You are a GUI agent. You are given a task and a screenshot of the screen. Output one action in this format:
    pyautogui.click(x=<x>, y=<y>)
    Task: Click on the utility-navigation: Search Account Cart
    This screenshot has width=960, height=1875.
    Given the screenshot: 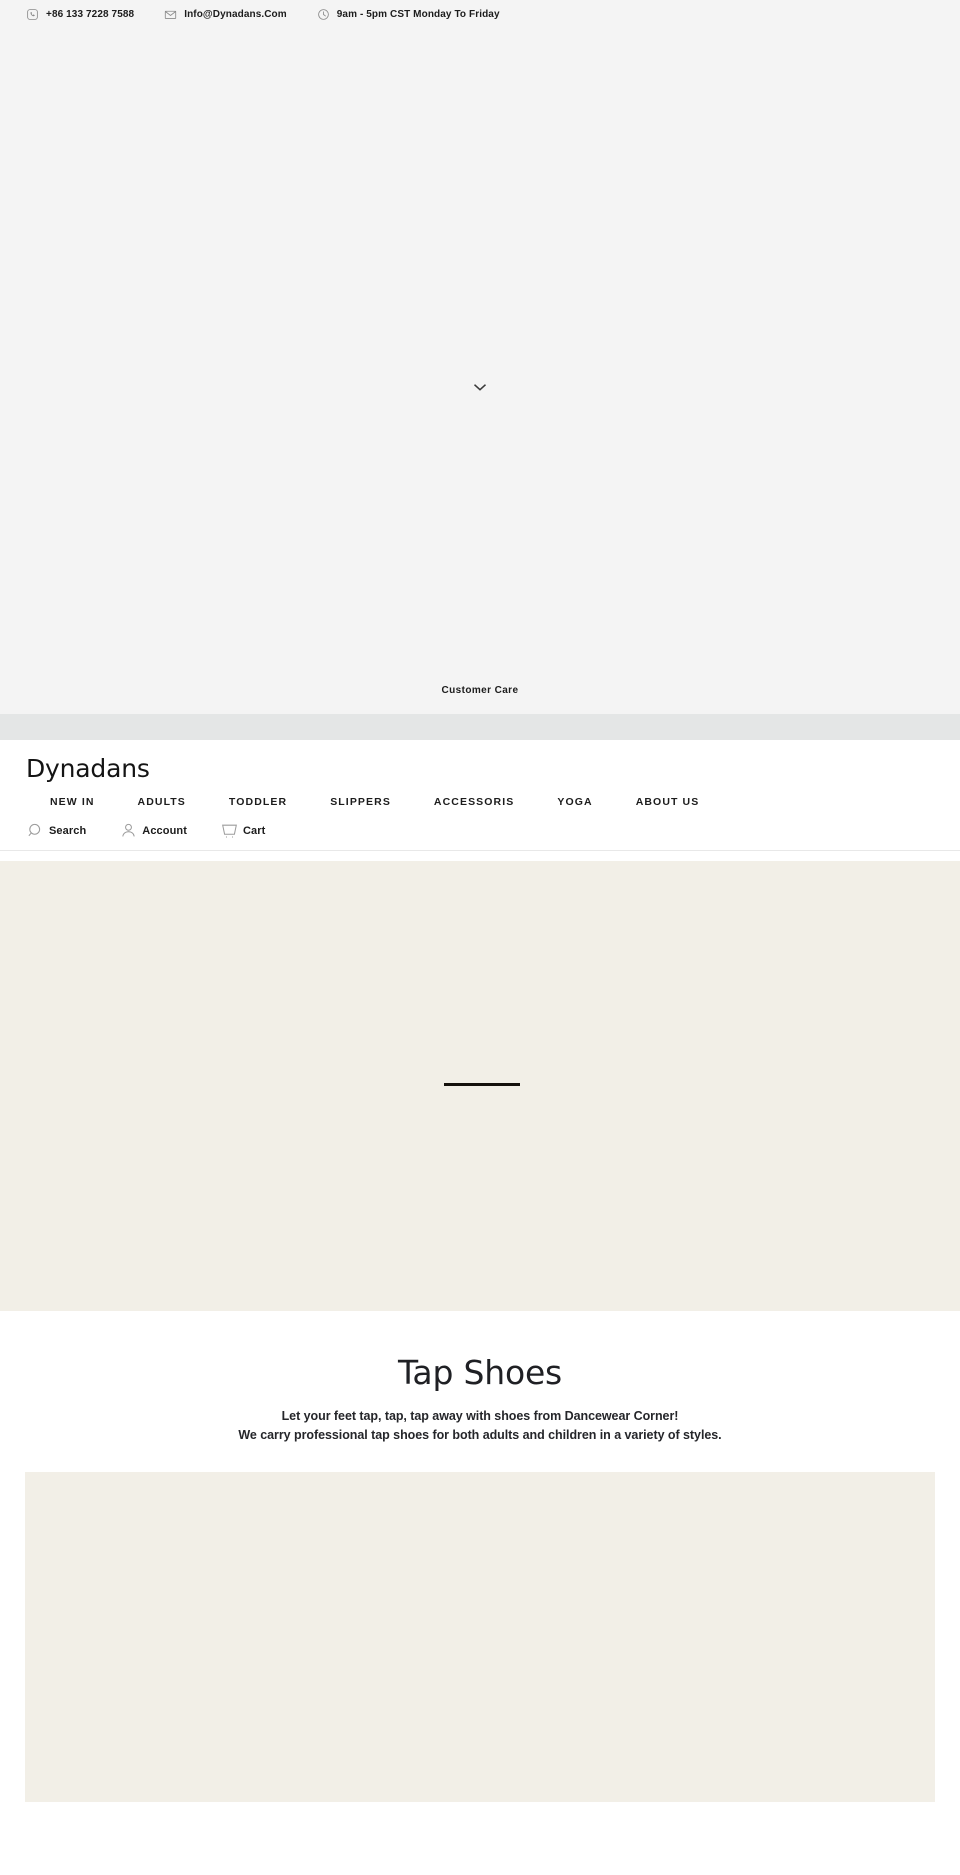 What is the action you would take?
    pyautogui.click(x=480, y=830)
    